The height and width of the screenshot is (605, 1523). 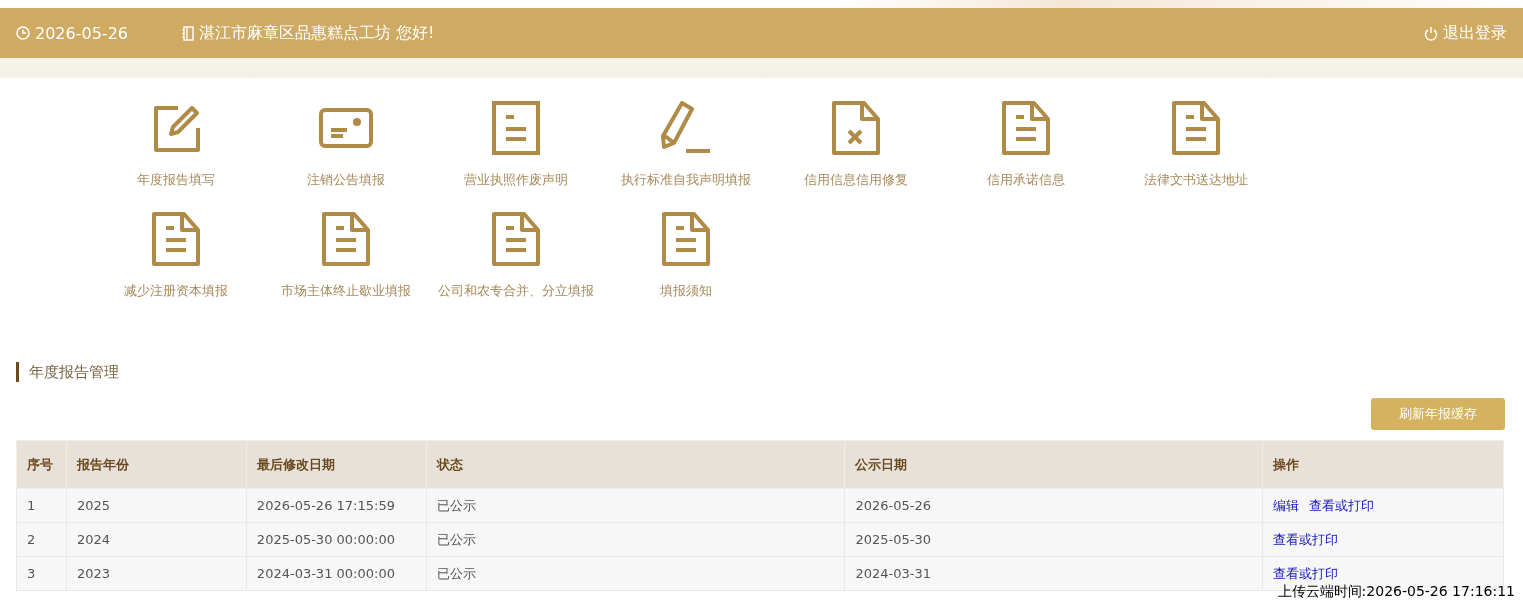 I want to click on upload-time: 上传云端时间:2026-05-26 17:16:11, so click(x=1396, y=592).